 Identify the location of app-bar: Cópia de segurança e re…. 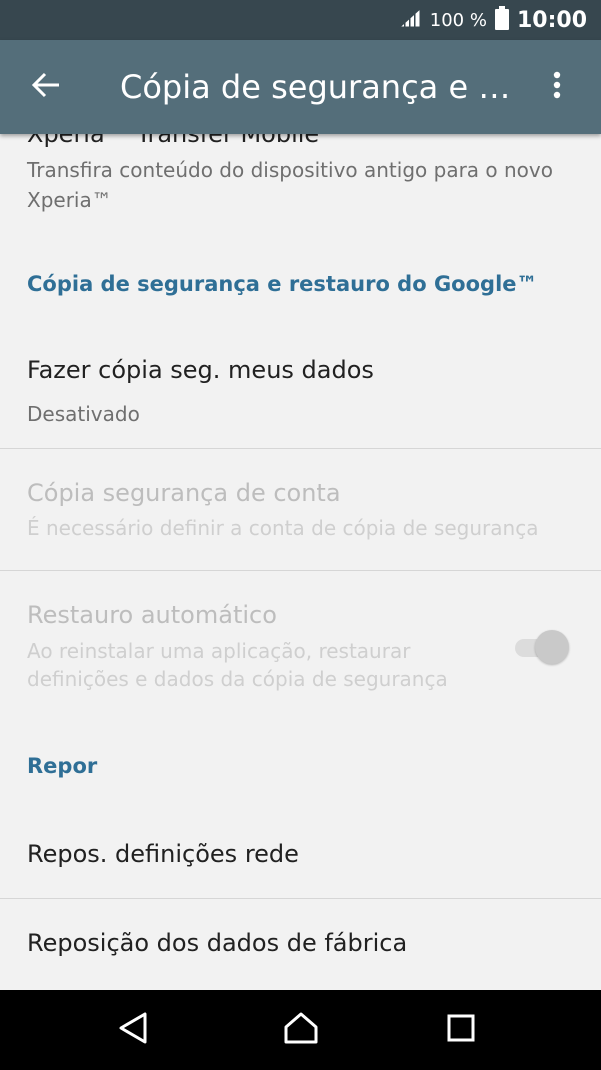
(300, 87).